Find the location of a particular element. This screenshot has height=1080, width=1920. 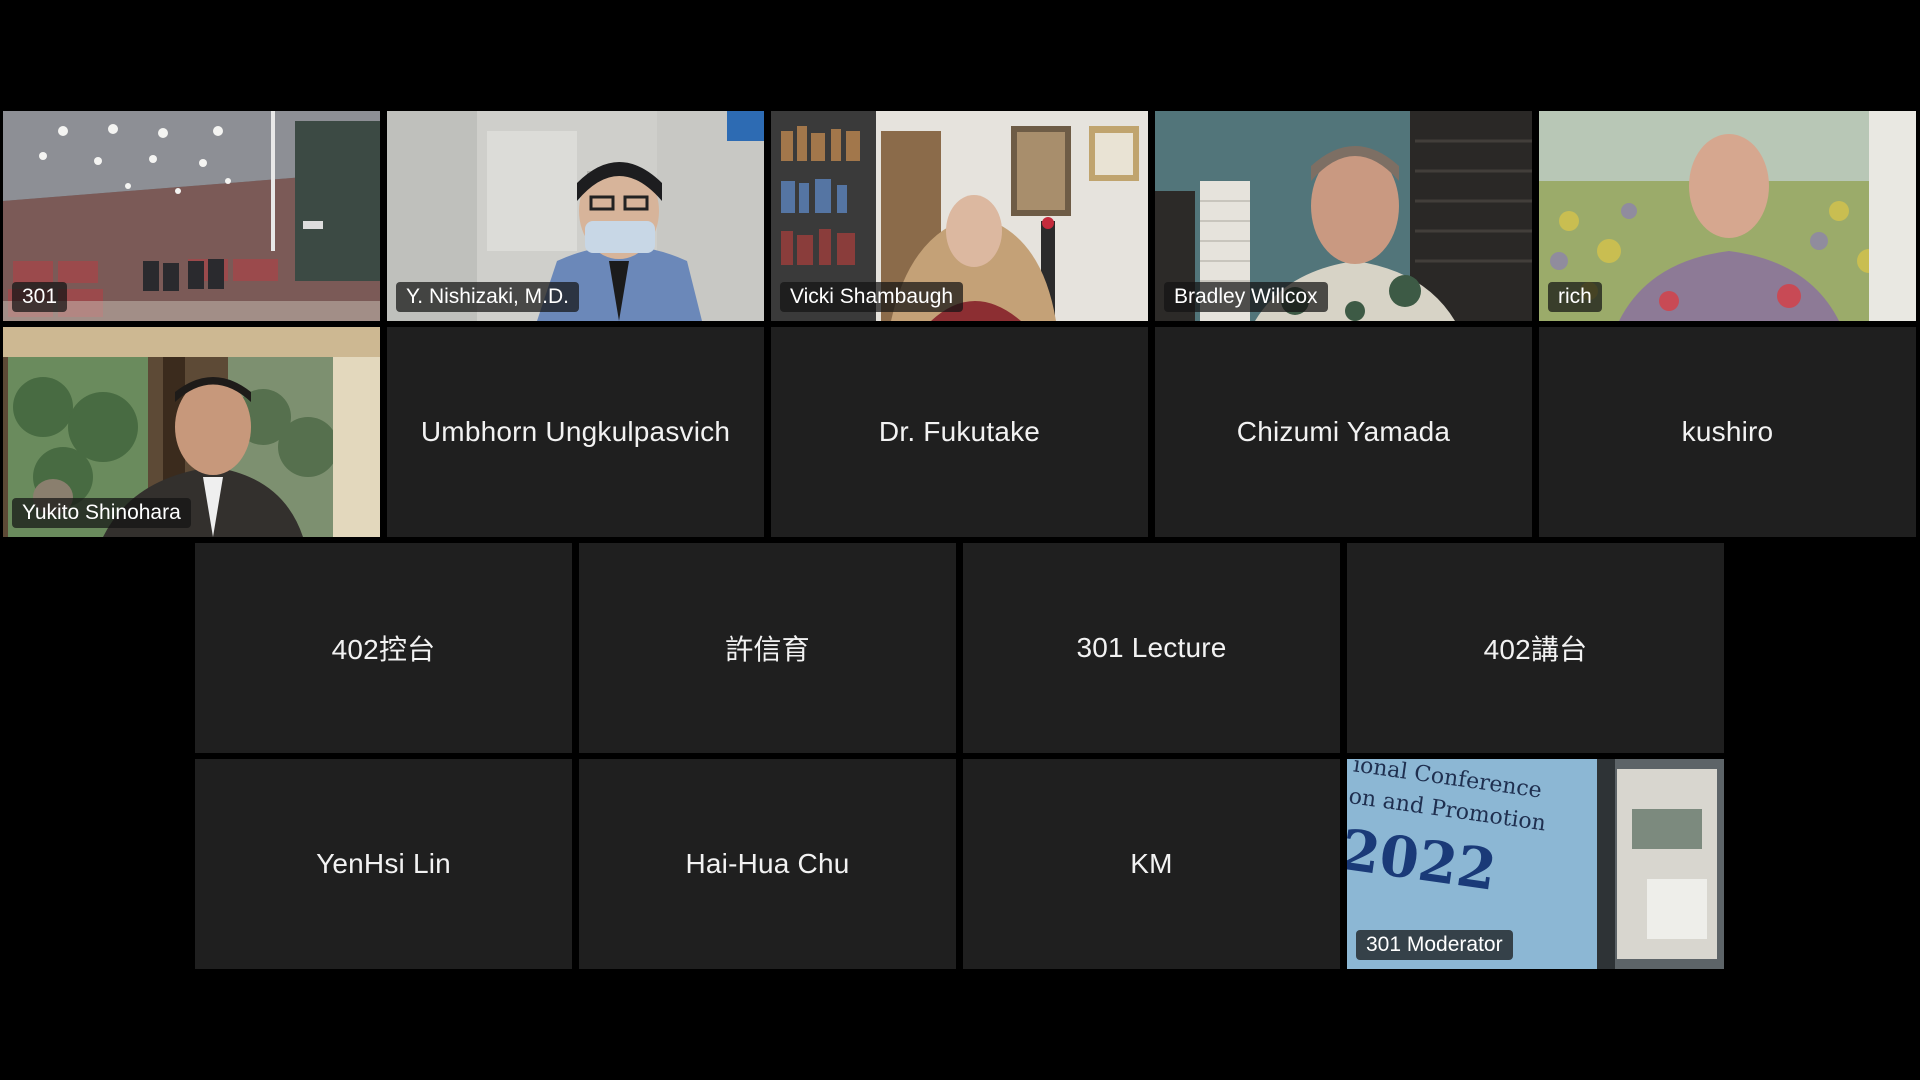

participant-name: kushiro is located at coordinates (1727, 431).